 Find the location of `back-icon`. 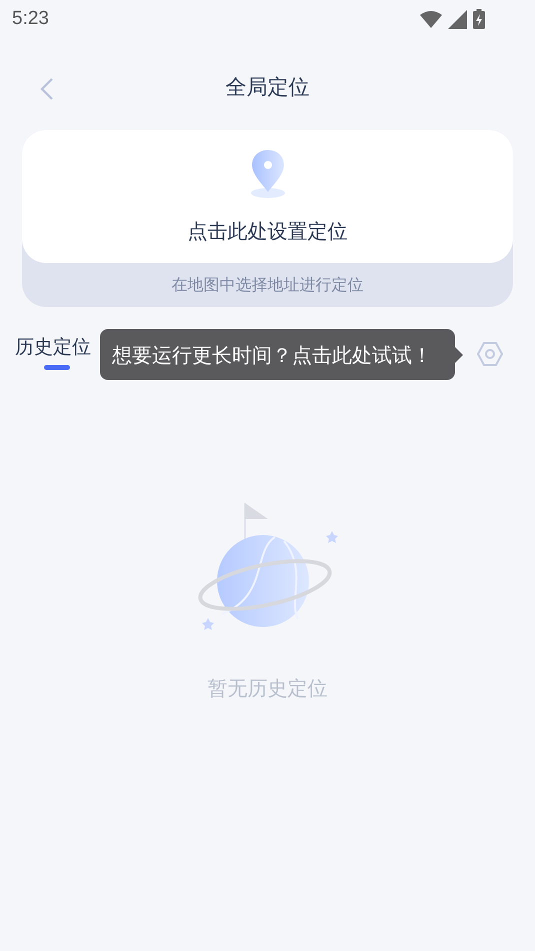

back-icon is located at coordinates (47, 89).